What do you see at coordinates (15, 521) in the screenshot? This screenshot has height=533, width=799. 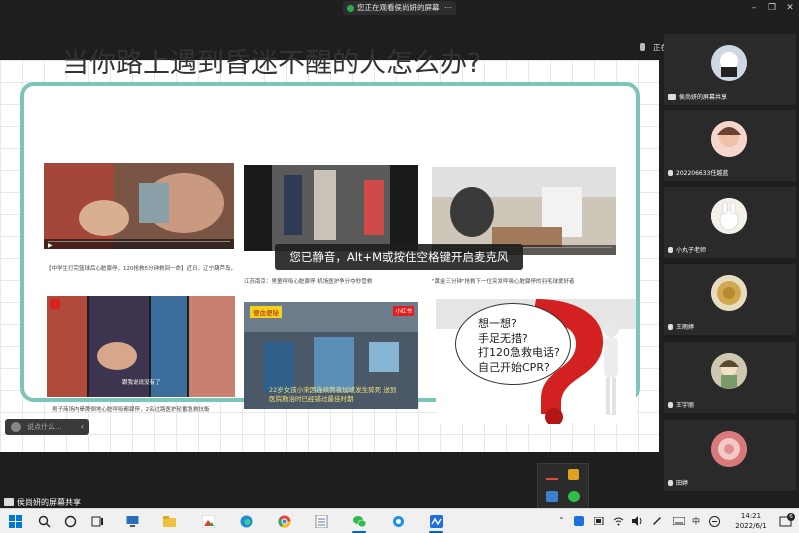 I see `windows-start-icon` at bounding box center [15, 521].